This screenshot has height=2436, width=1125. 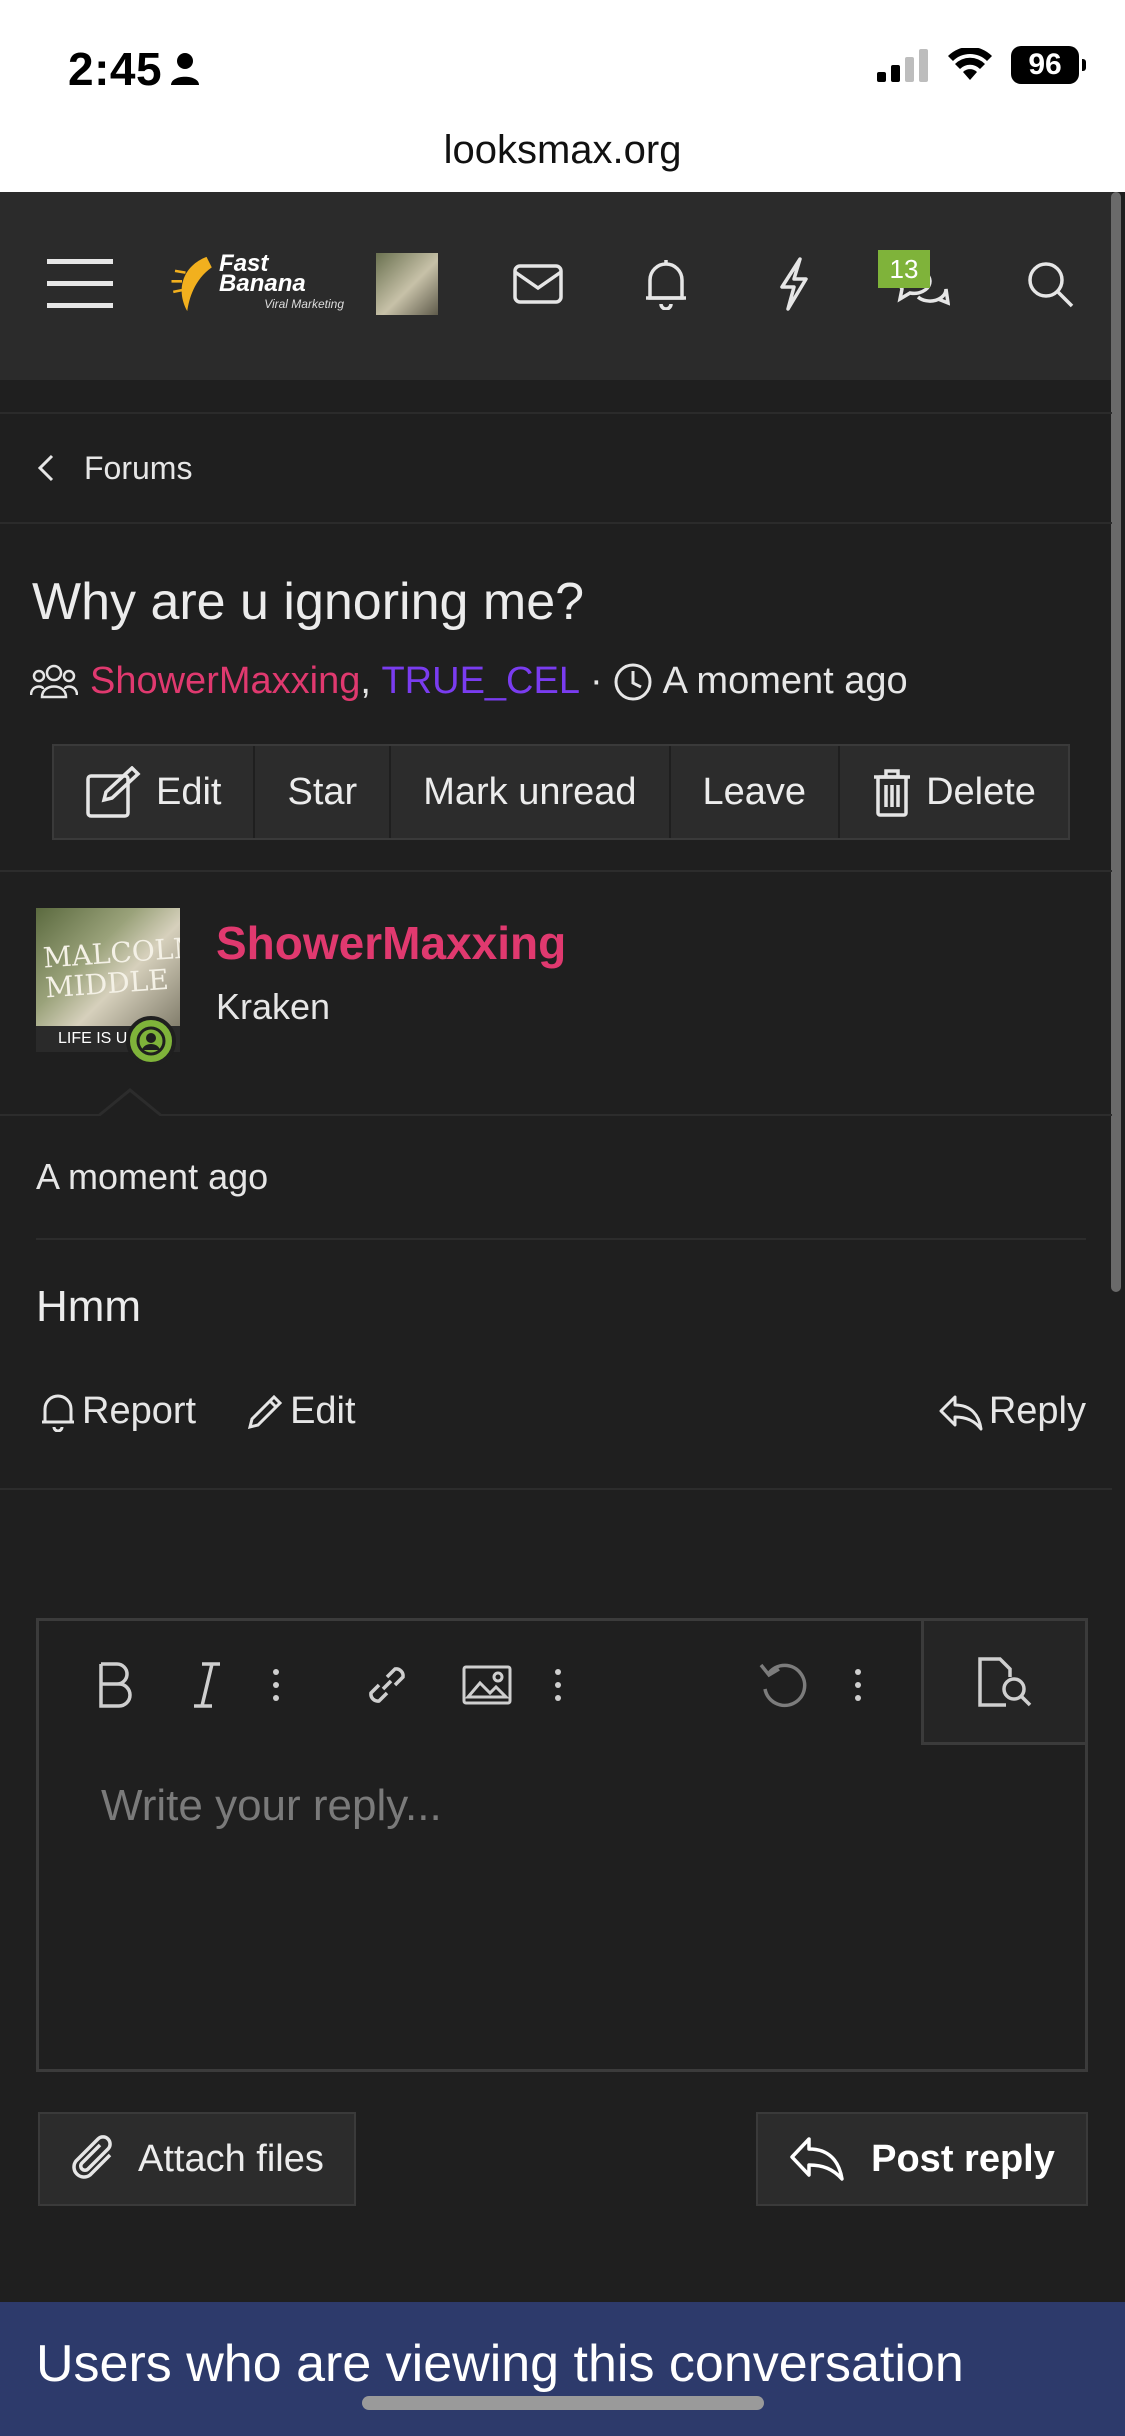 What do you see at coordinates (391, 943) in the screenshot?
I see `author-name: ShowerMaxxing` at bounding box center [391, 943].